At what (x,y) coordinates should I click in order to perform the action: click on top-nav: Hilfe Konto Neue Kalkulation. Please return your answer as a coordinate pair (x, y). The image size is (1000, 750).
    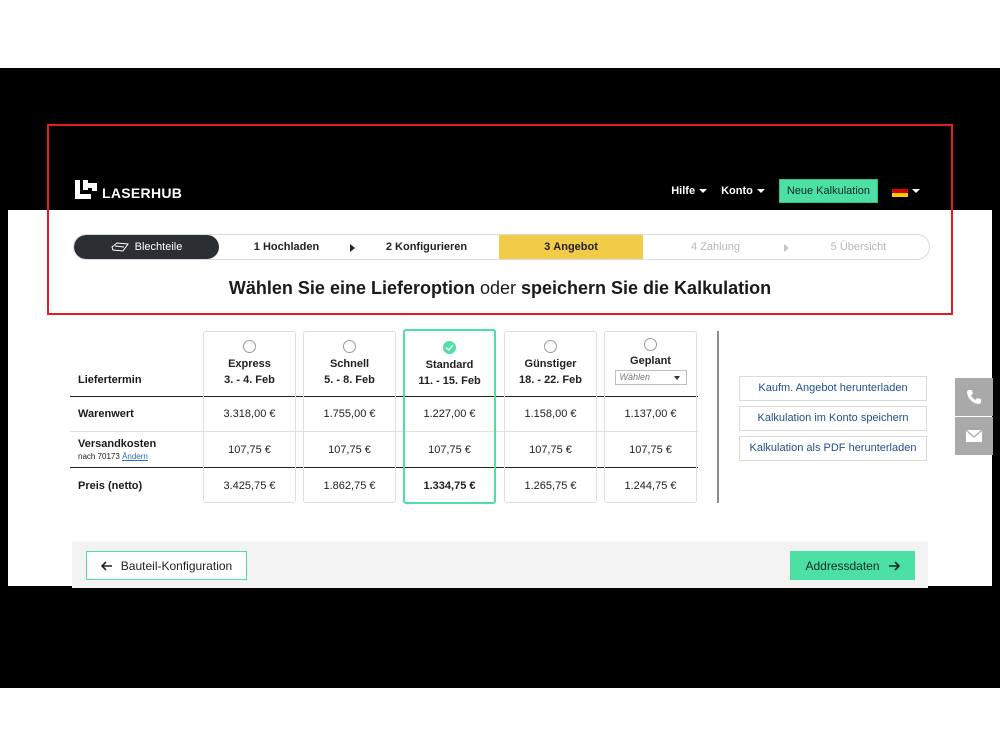
    Looking at the image, I should click on (795, 191).